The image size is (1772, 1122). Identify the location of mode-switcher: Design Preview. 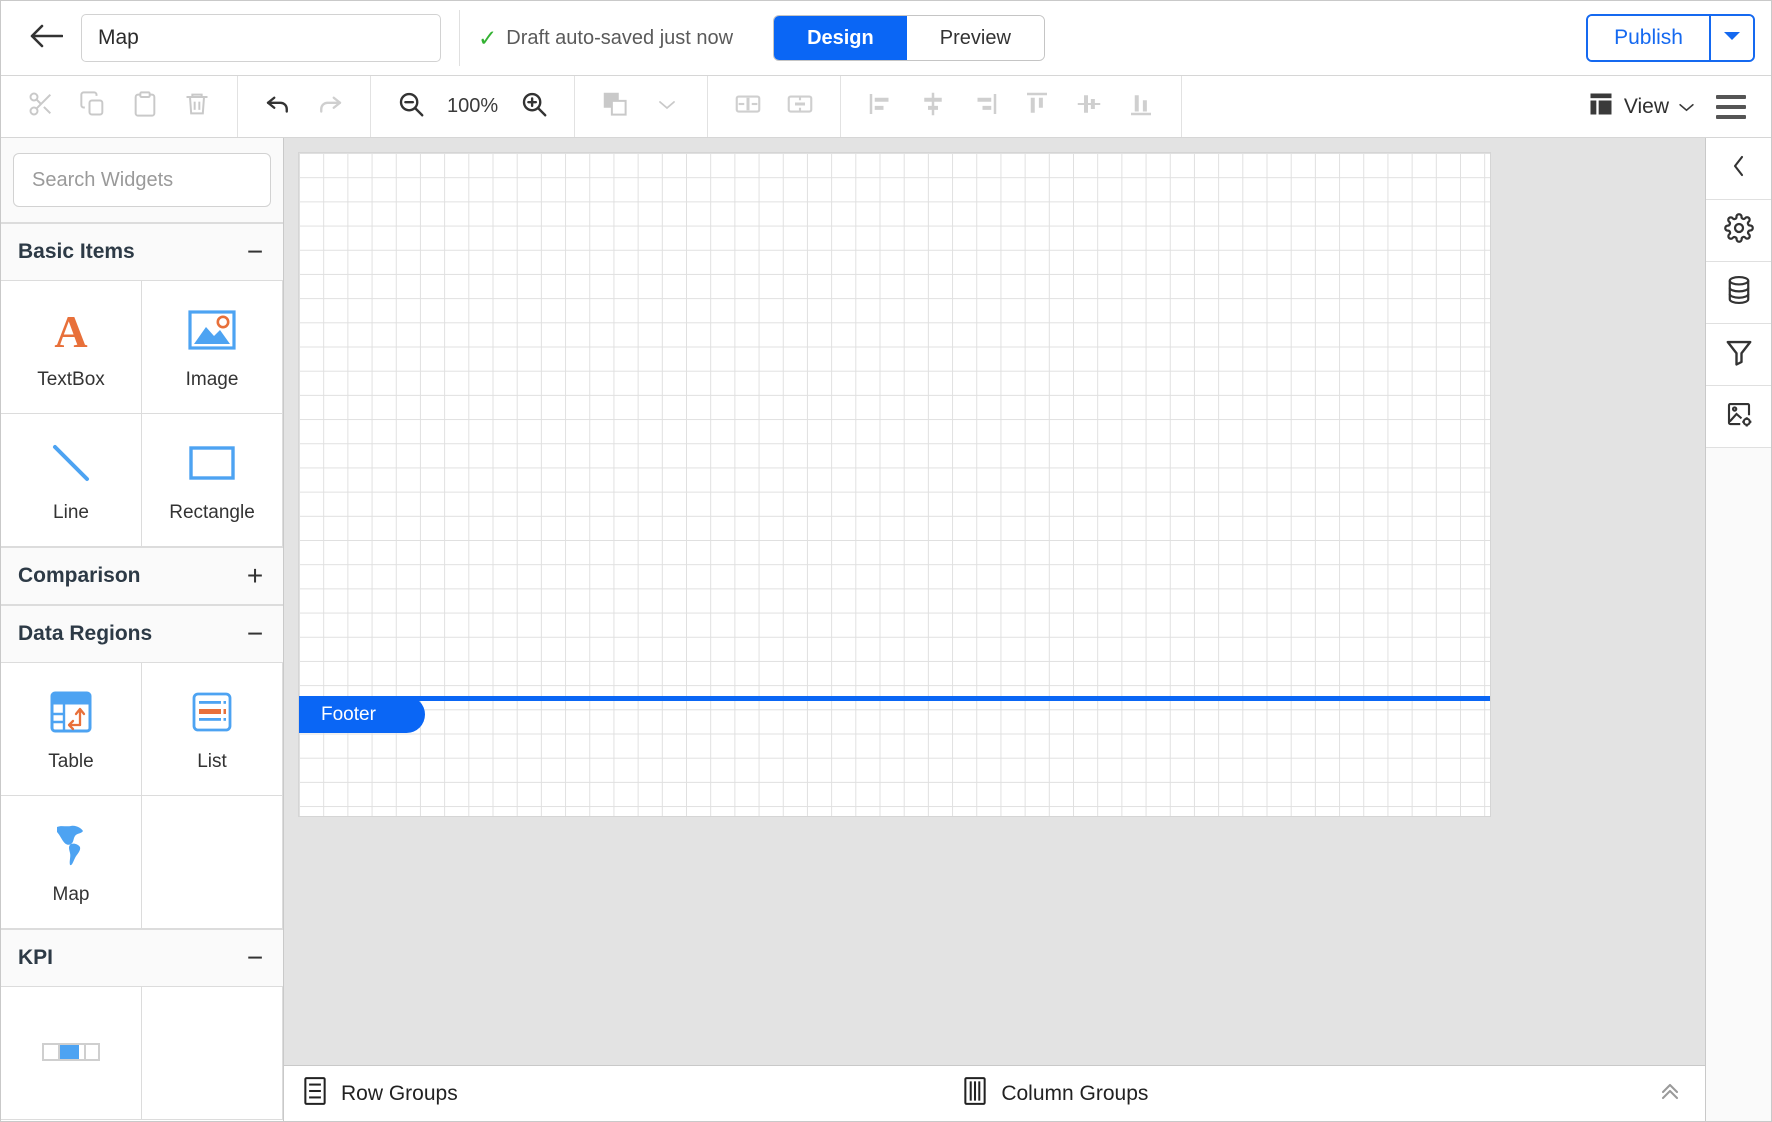
(909, 38).